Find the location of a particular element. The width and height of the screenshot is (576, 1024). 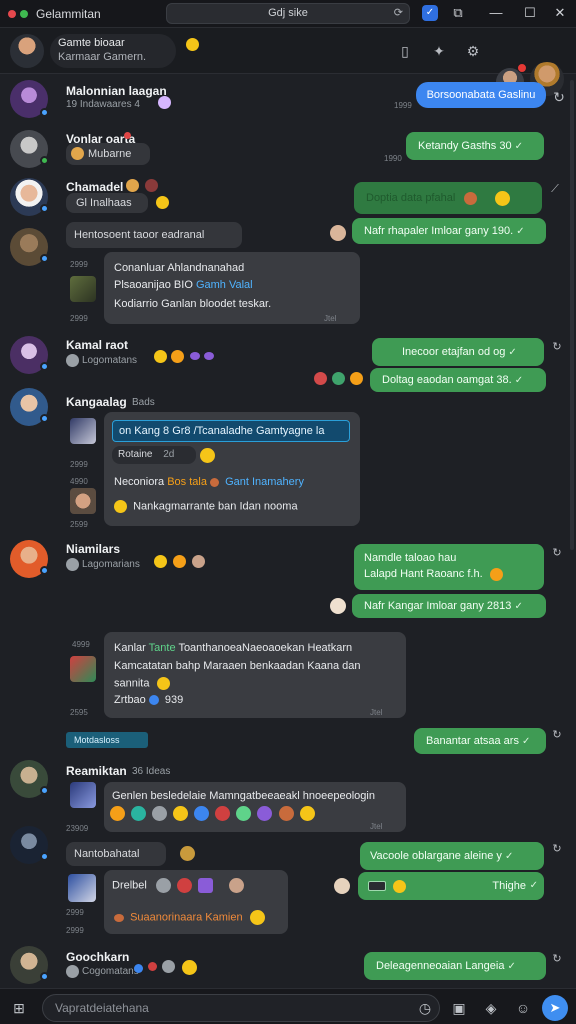

pin-icon: ✦ is located at coordinates (439, 51).